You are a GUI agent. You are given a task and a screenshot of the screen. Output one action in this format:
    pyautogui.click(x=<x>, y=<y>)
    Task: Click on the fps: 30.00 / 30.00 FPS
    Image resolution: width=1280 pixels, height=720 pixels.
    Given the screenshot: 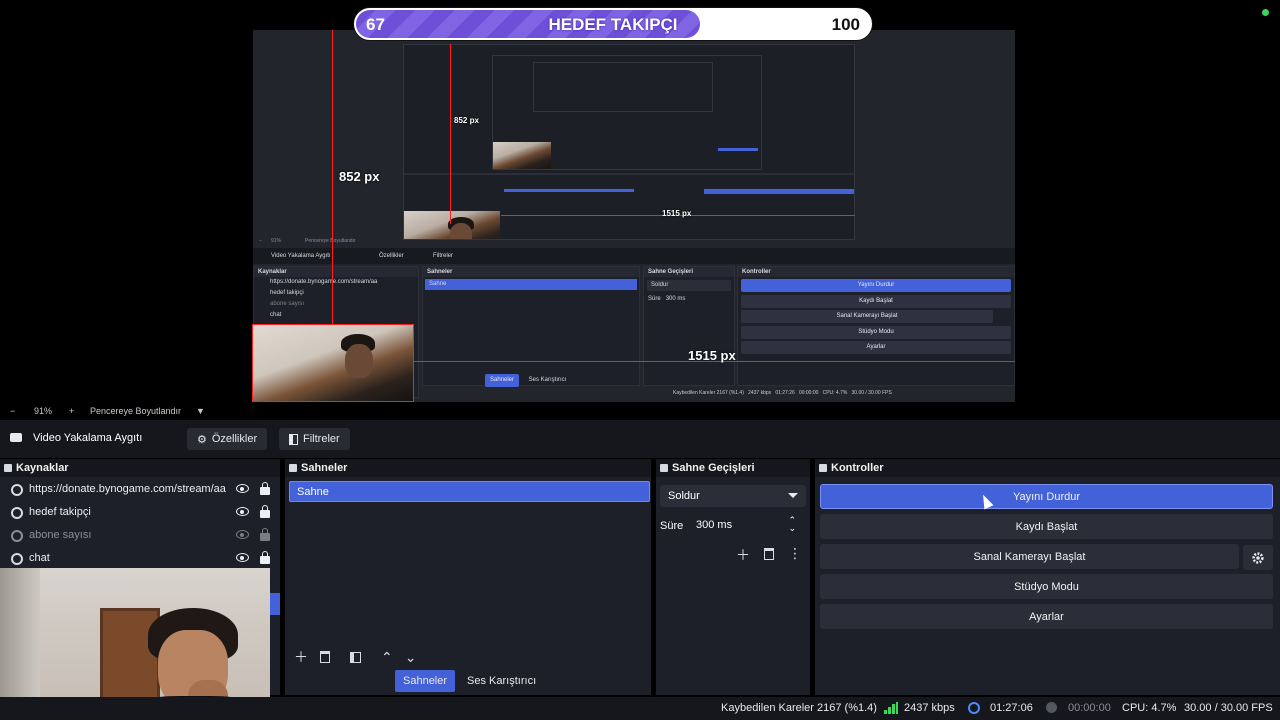 What is the action you would take?
    pyautogui.click(x=1228, y=708)
    